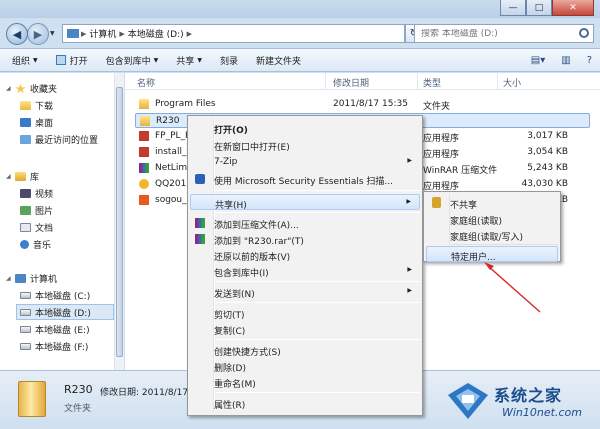 The height and width of the screenshot is (429, 600). Describe the element at coordinates (305, 162) in the screenshot. I see `menu-item-7zip: 7-Zip ▶` at that location.